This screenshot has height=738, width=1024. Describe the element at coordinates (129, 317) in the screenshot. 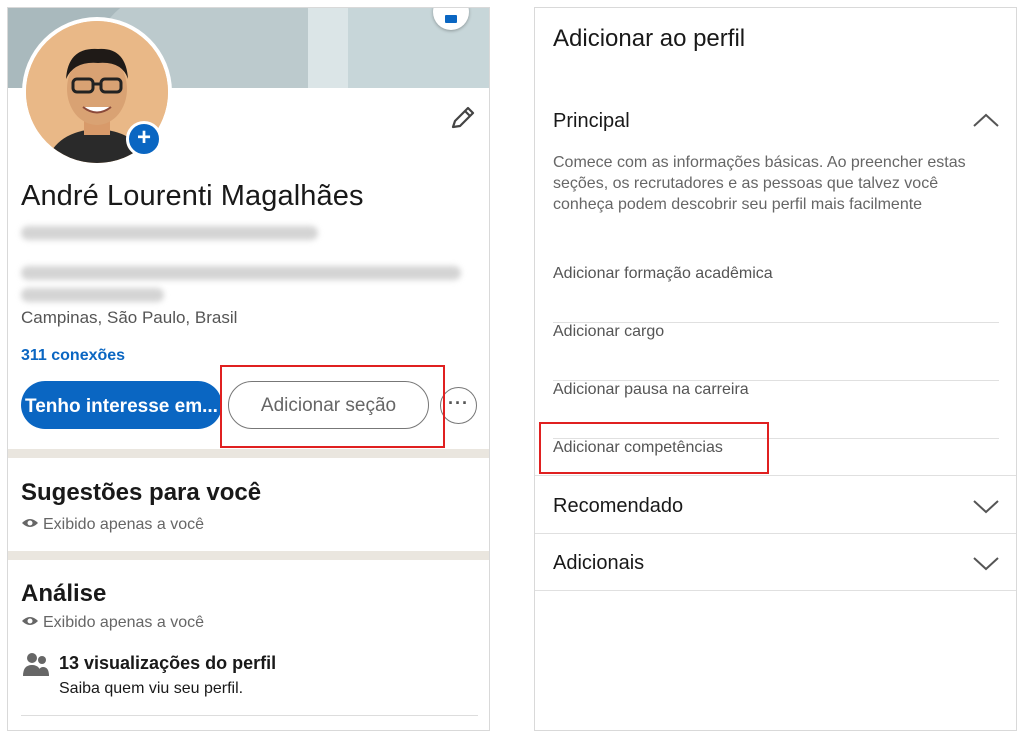

I see `profile-location: Campinas, São Paulo, Brasil` at that location.